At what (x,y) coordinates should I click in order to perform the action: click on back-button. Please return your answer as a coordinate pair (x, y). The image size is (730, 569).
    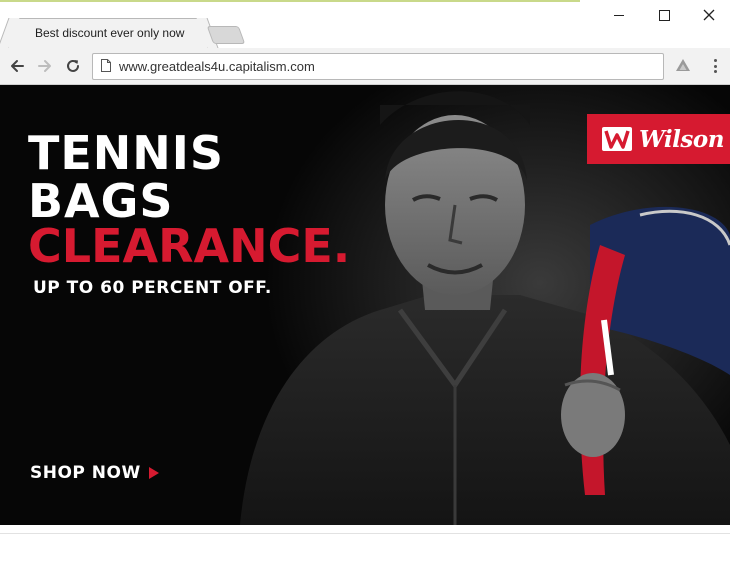
    Looking at the image, I should click on (17, 66).